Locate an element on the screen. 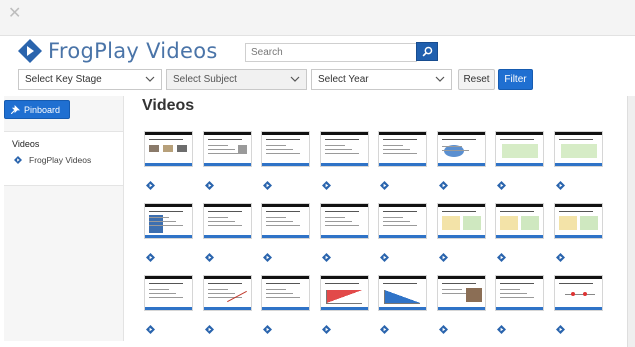 The height and width of the screenshot is (347, 635). nav-item-frogplay-videos: FrogPlay Videos is located at coordinates (52, 160).